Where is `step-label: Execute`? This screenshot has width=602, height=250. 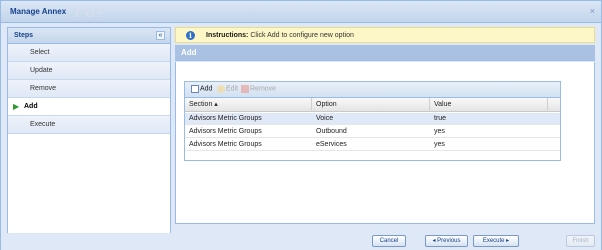 step-label: Execute is located at coordinates (43, 124).